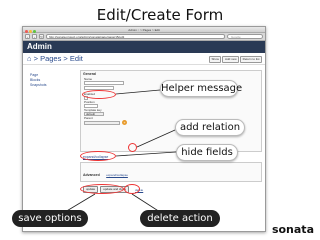 This screenshot has height=240, width=320. I want to click on window-title: Admin :: > Pages > Edit, so click(144, 30).